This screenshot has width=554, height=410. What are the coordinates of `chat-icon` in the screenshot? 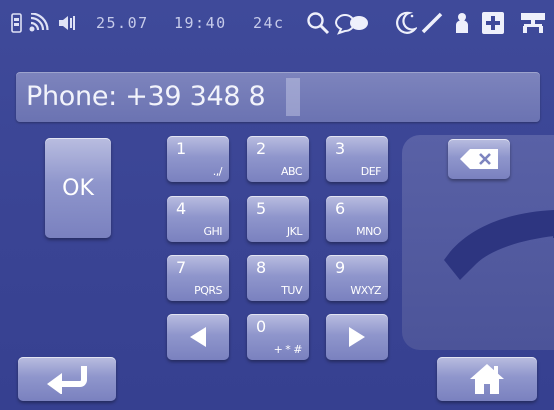 It's located at (352, 23).